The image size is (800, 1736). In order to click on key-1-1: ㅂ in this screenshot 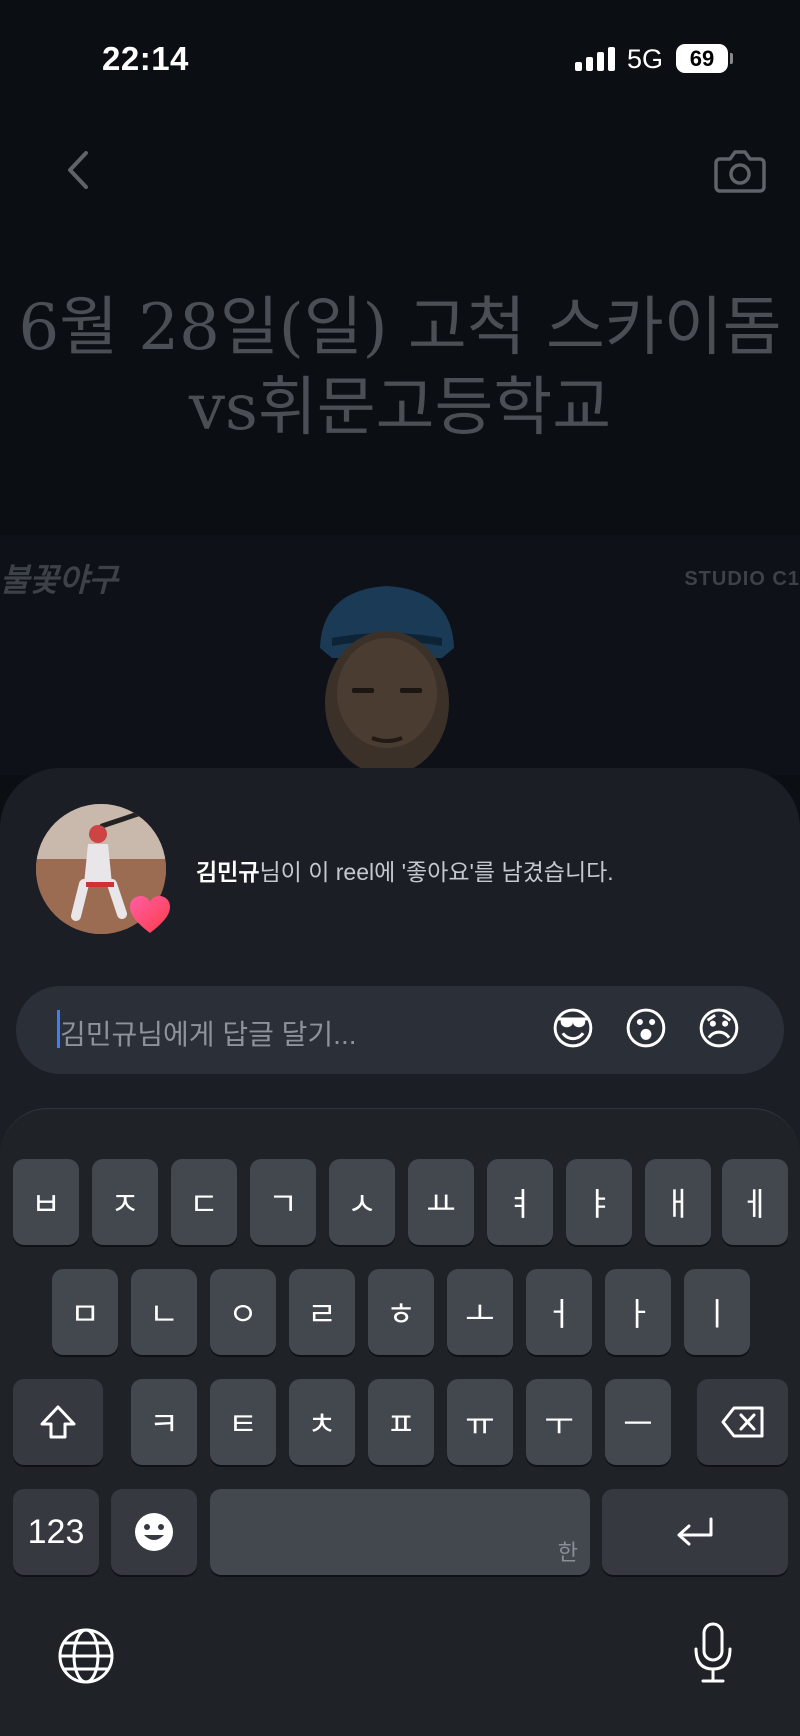, I will do `click(46, 1202)`.